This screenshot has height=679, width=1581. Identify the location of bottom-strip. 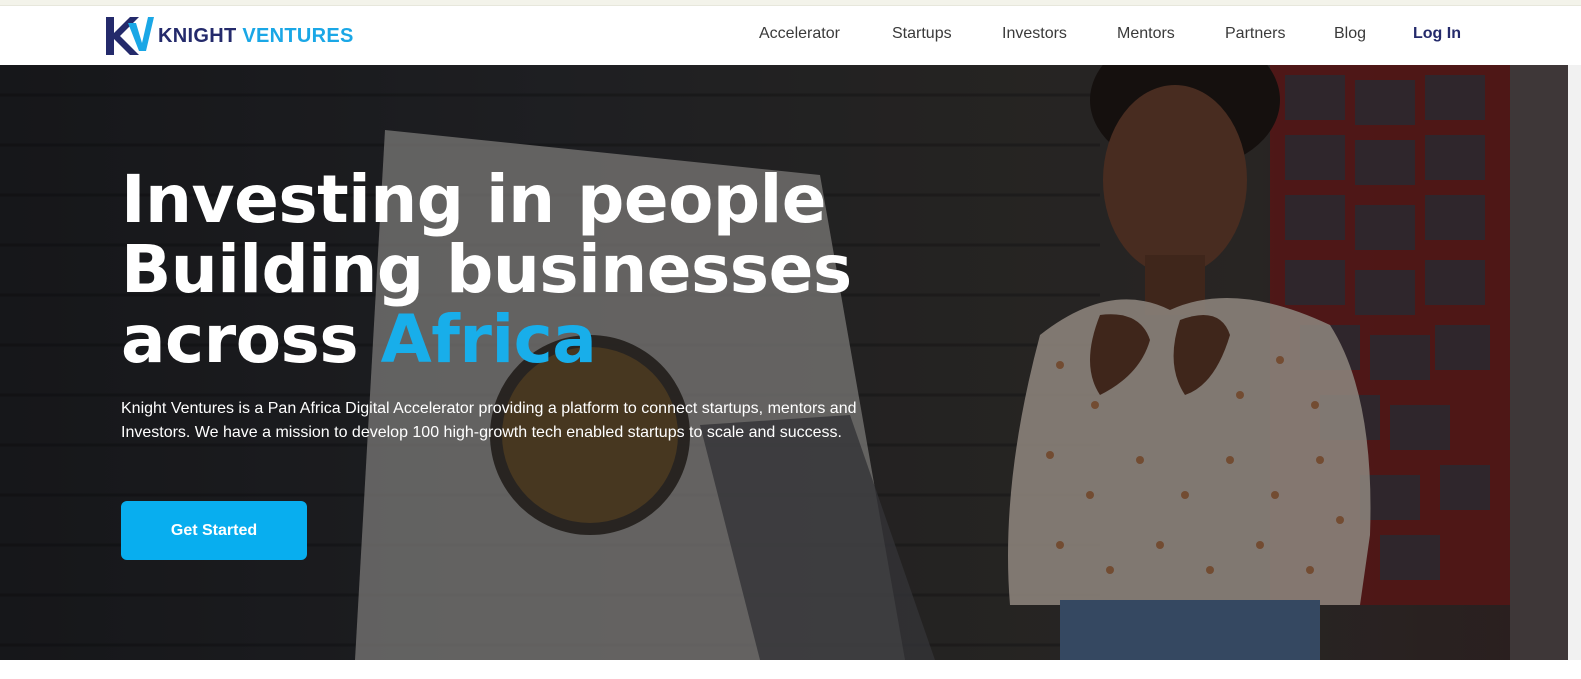
(790, 669).